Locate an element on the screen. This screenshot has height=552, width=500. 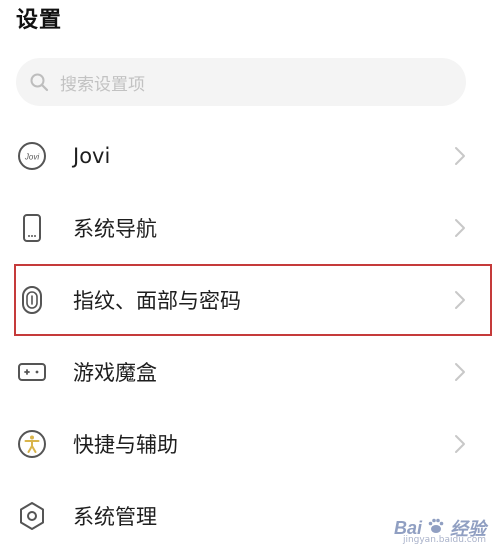
search-icon is located at coordinates (39, 82).